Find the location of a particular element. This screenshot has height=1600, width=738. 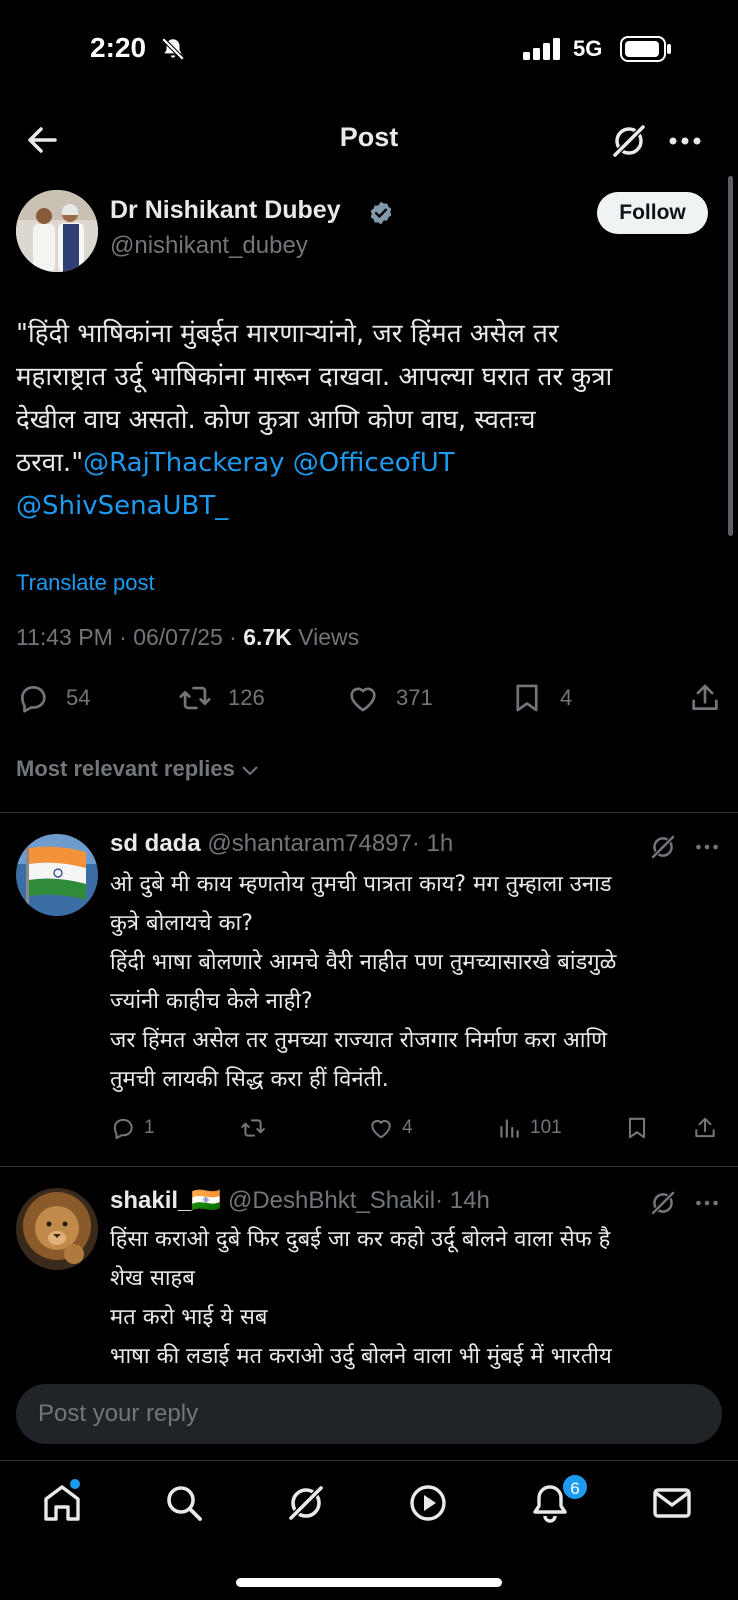

reply-author-name: shakil_🇮🇳 is located at coordinates (165, 1200).